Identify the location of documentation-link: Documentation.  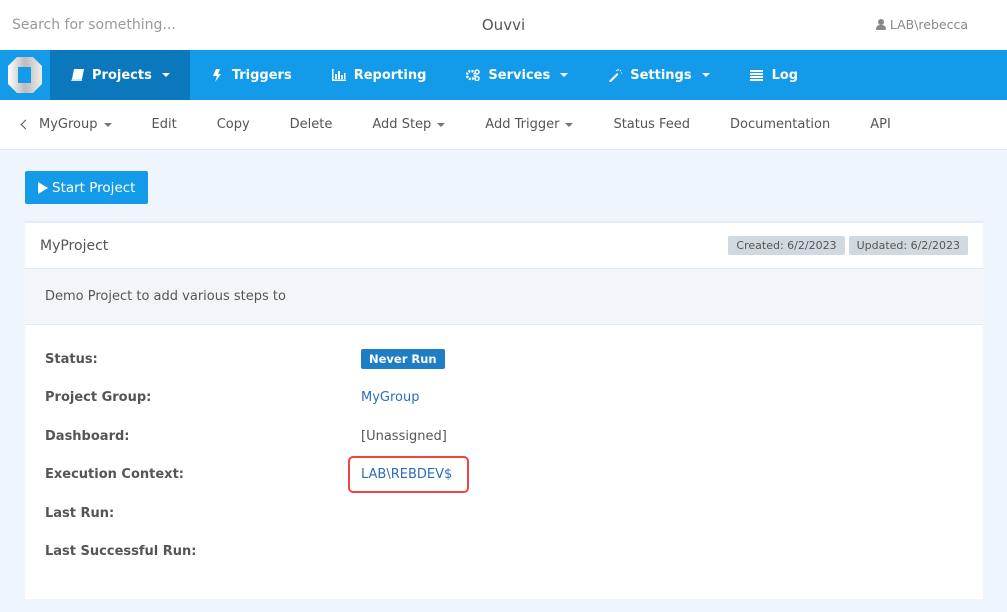
(780, 124).